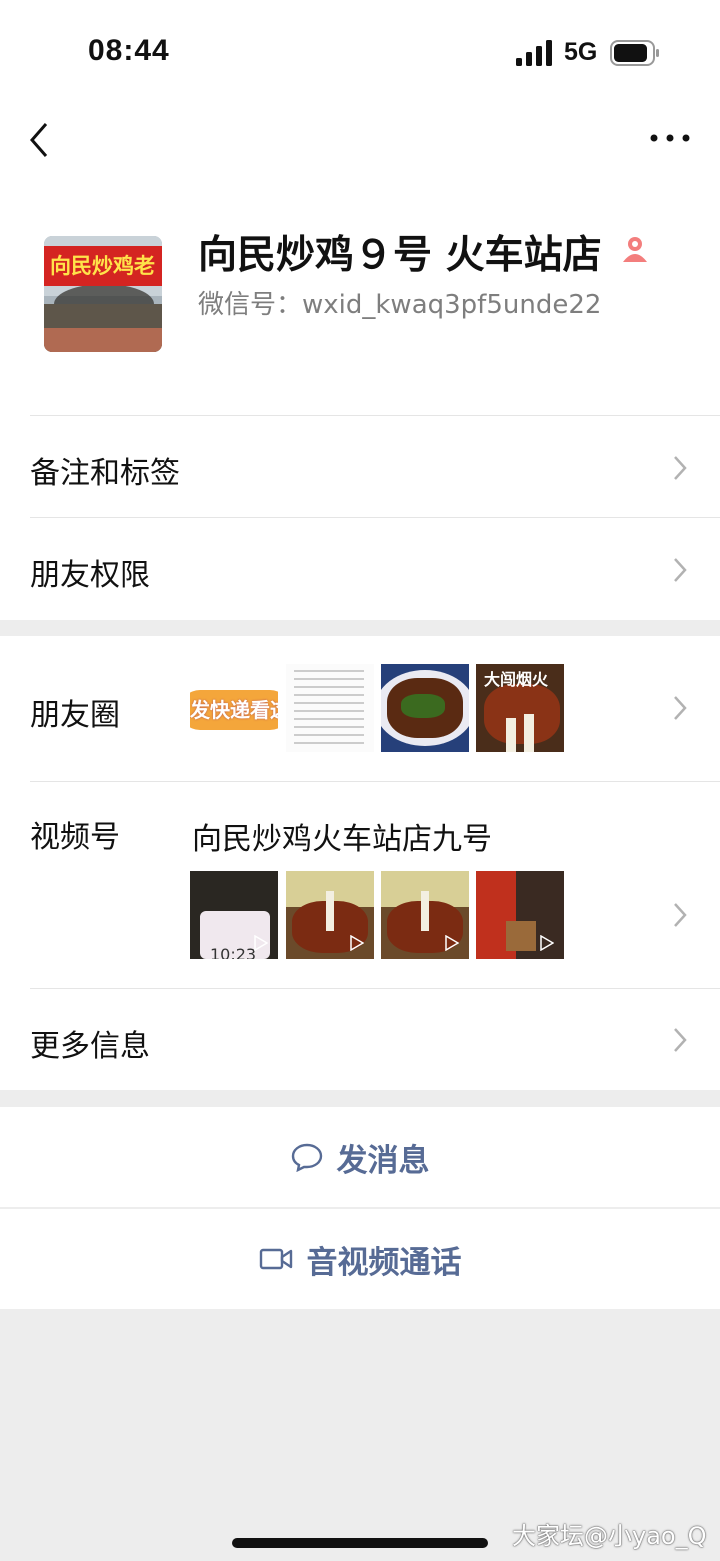  I want to click on back-arrow-icon, so click(41, 140).